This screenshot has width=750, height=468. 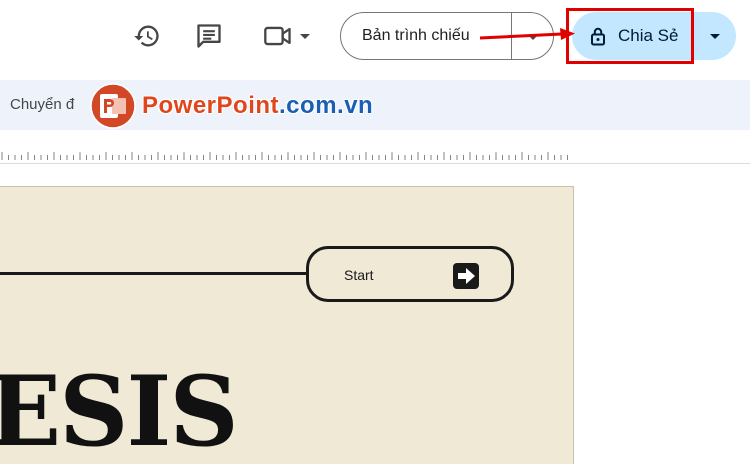 What do you see at coordinates (211, 105) in the screenshot?
I see `watermark-text-brand: PowerPoint` at bounding box center [211, 105].